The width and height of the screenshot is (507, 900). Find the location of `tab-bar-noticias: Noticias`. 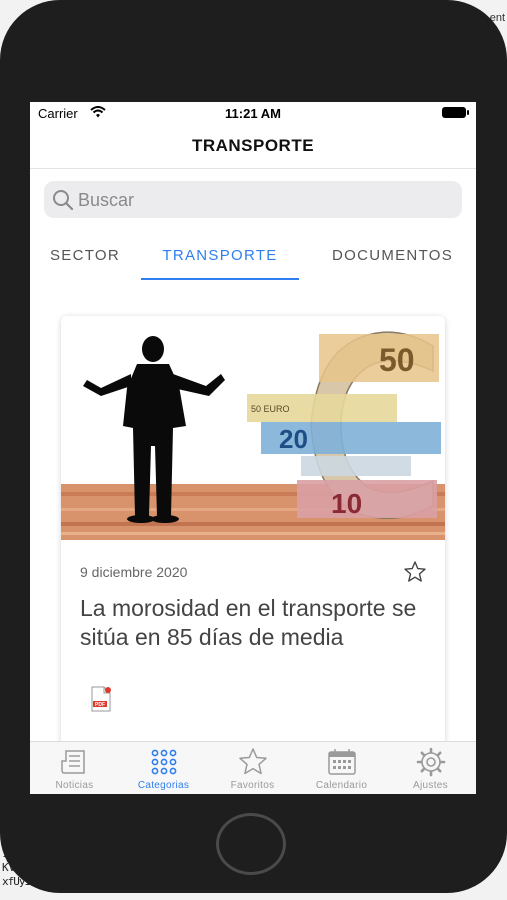

tab-bar-noticias: Noticias is located at coordinates (74, 768).